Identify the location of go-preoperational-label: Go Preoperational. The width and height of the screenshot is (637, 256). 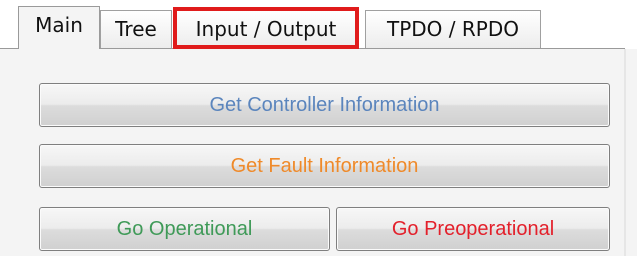
(473, 229).